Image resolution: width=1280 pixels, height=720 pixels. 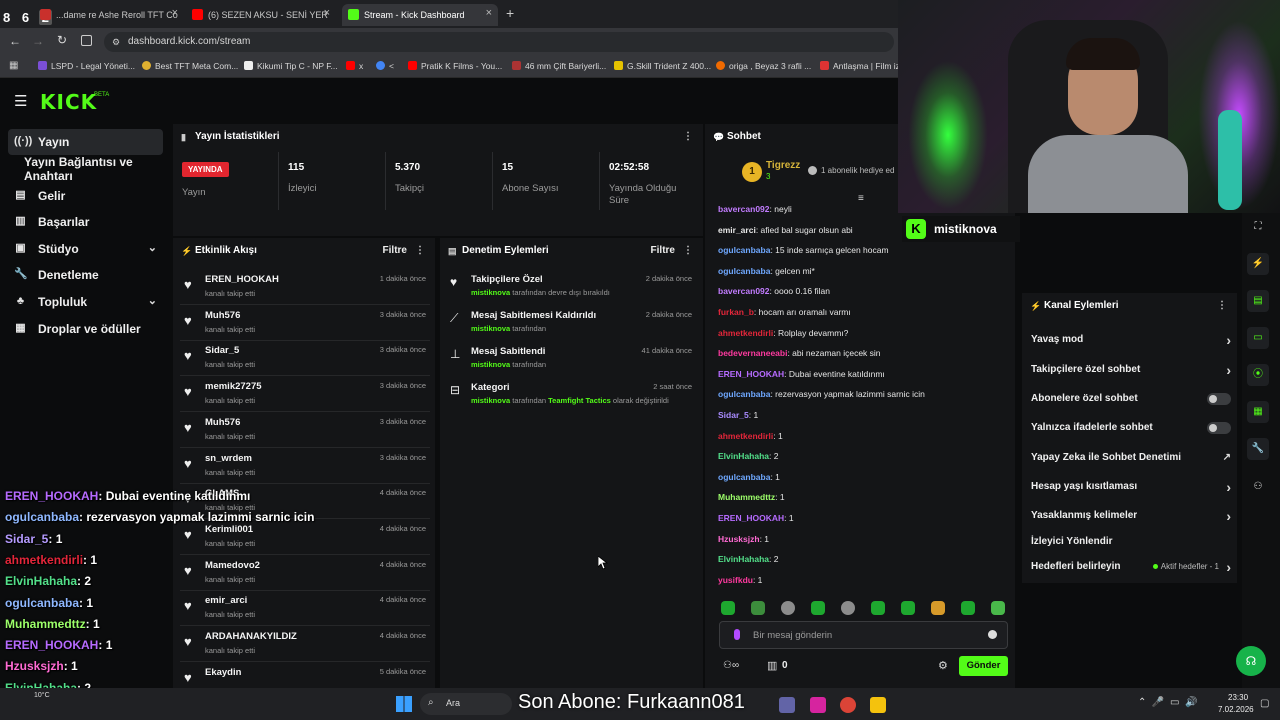 I want to click on taskbar-search: ⌕ Ara, so click(x=466, y=704).